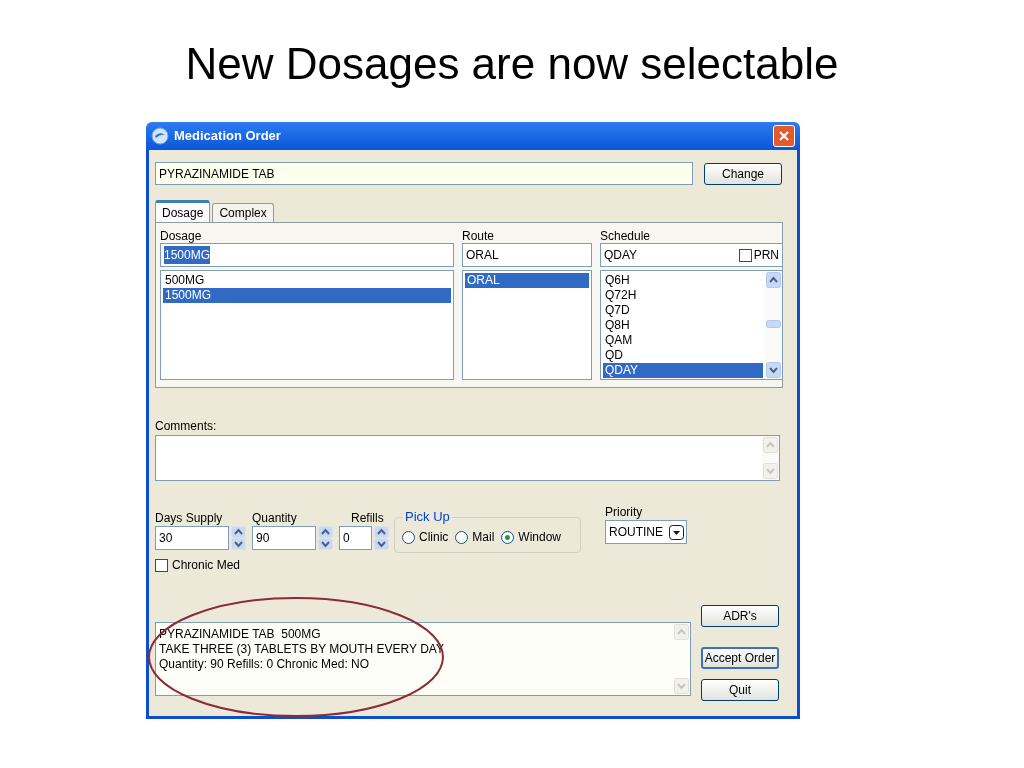  I want to click on quit-button: Quit, so click(740, 690).